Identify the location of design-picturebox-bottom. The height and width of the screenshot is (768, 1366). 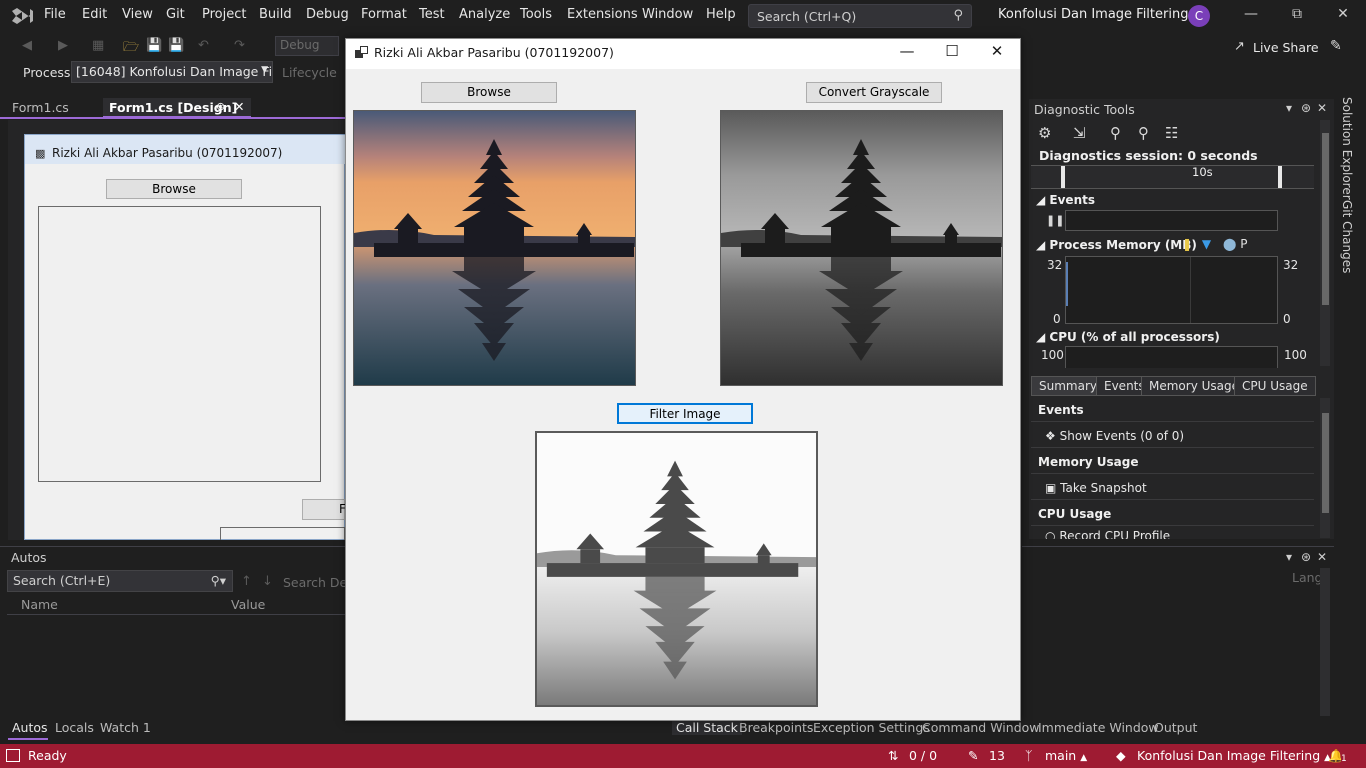
(282, 533).